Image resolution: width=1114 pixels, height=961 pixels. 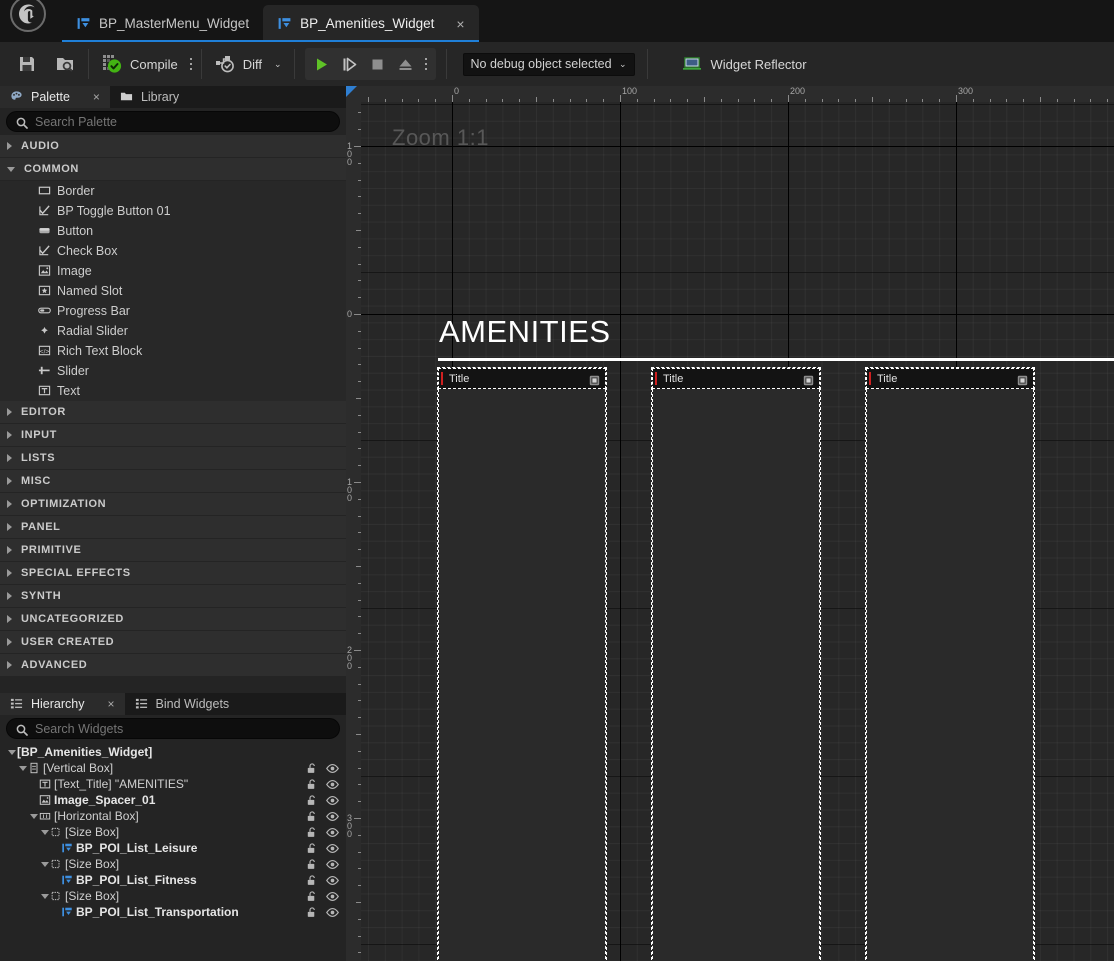 I want to click on unreal-engine-logo-icon, so click(x=28, y=16).